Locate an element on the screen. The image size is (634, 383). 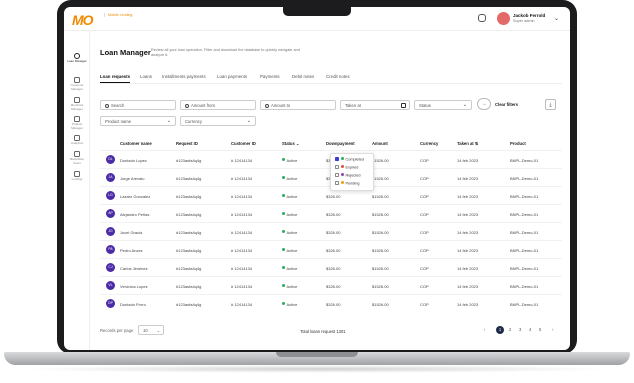
amount-from-input: Amount from is located at coordinates (218, 105).